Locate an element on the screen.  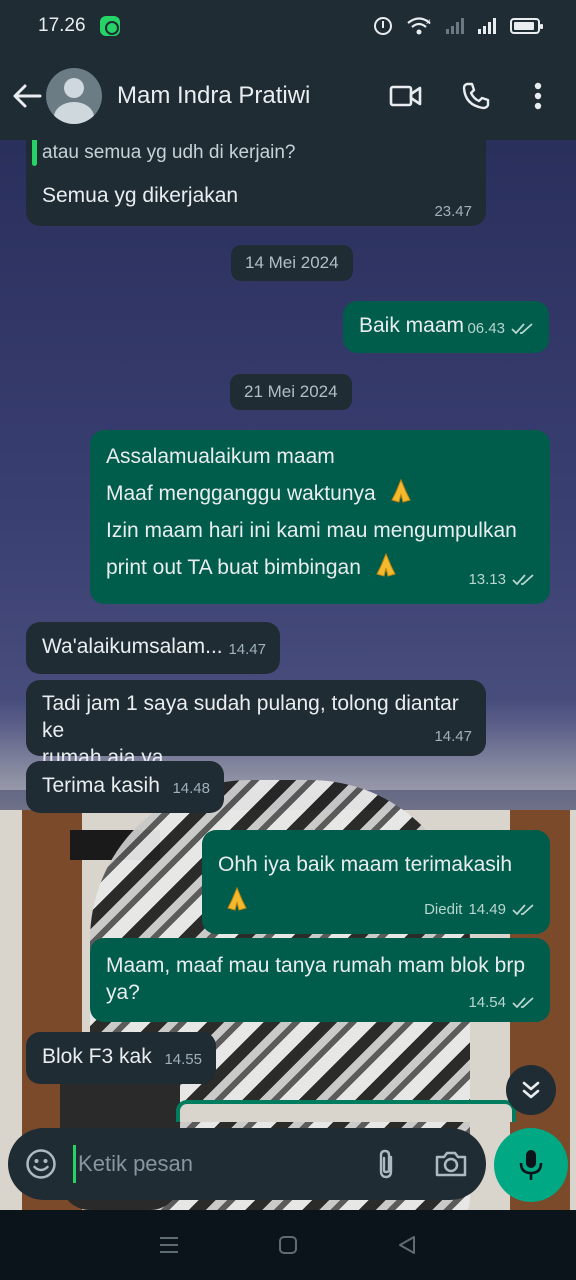
recents-button is located at coordinates (169, 1245).